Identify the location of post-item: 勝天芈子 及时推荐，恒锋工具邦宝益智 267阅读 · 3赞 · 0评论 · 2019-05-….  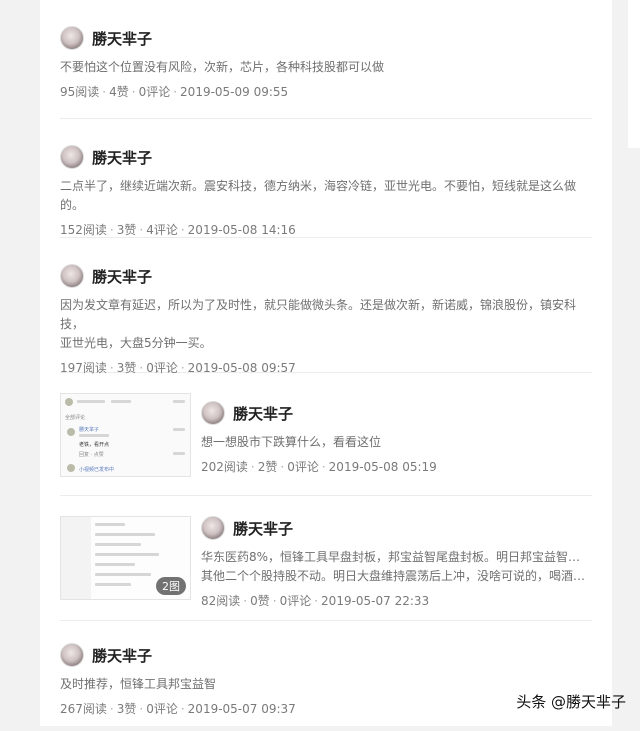
(326, 676).